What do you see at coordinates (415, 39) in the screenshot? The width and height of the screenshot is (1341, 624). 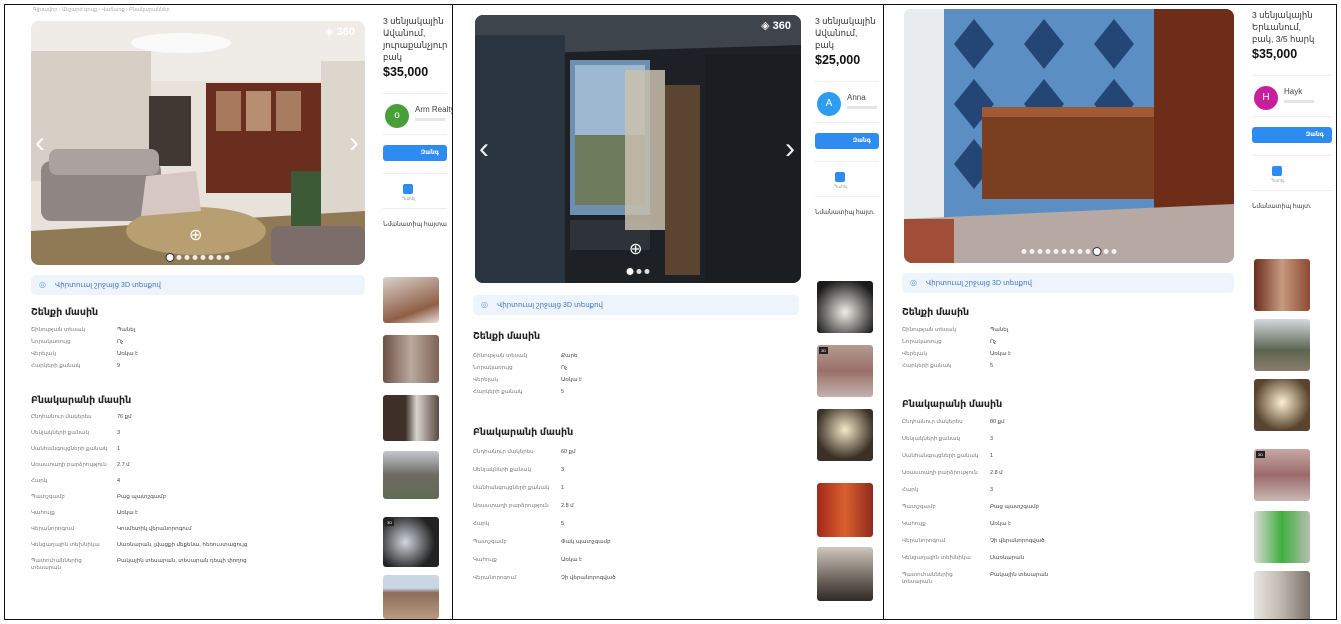 I see `listing-title: 3 սենյակային Ավանում, յուրաքանչյուր բակ` at bounding box center [415, 39].